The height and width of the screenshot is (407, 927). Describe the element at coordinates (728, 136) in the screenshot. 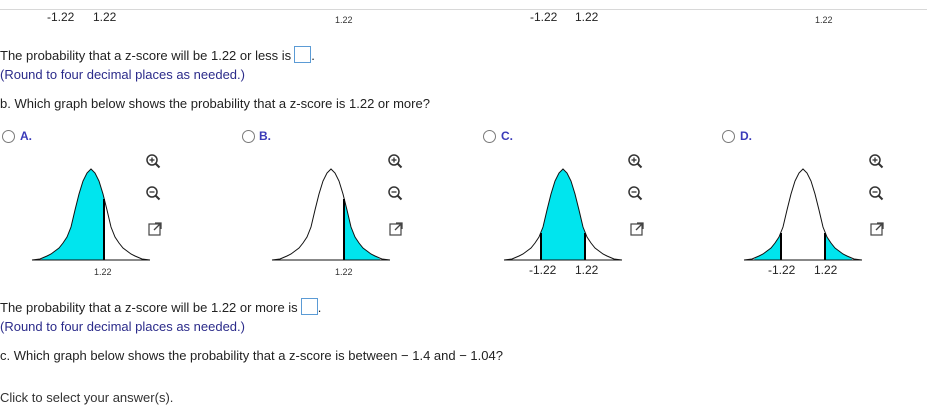

I see `option-d-radio` at that location.